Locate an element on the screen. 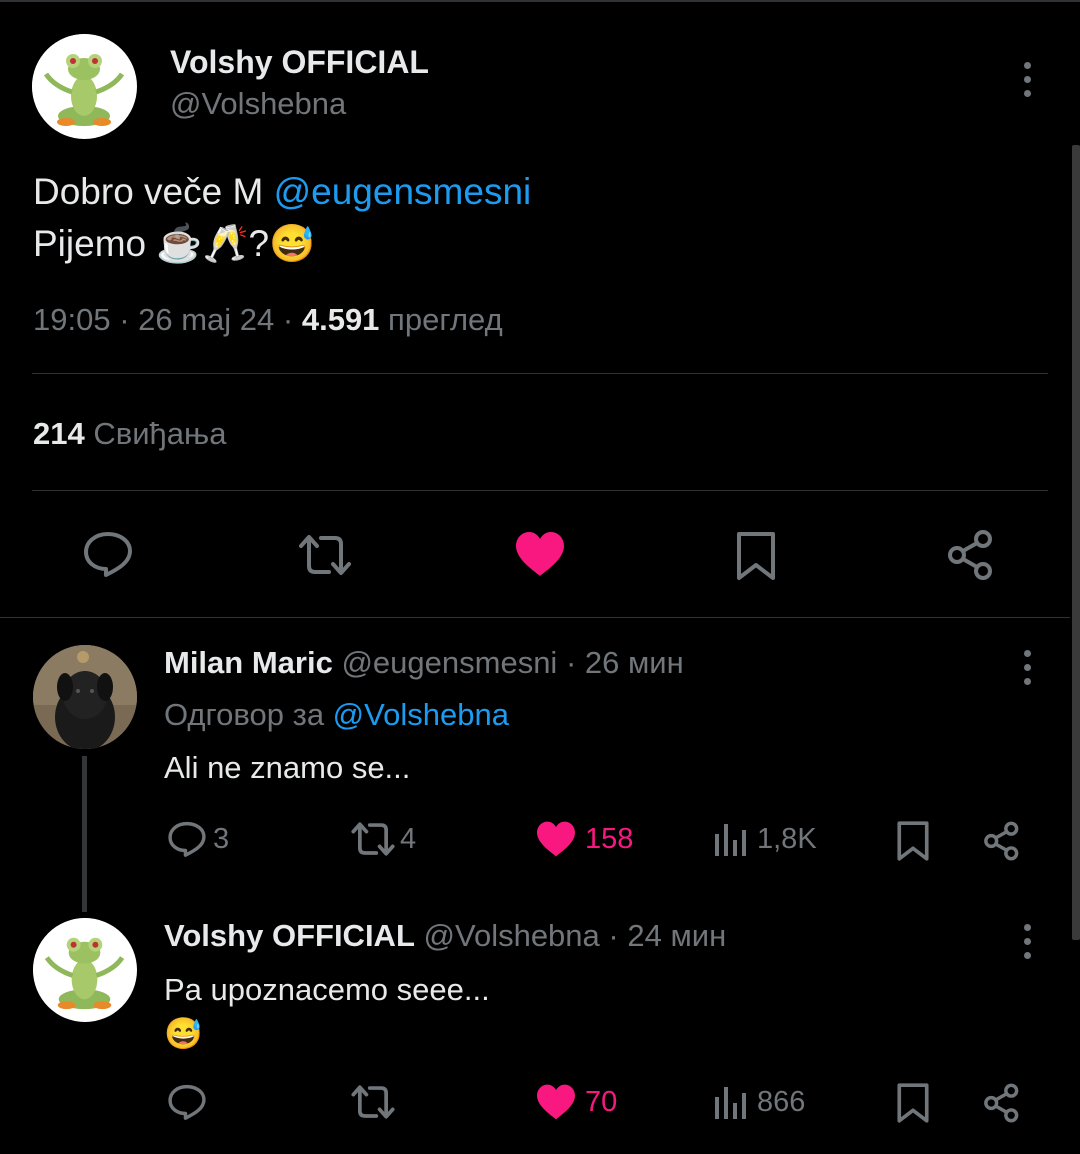 The height and width of the screenshot is (1154, 1080). reply2-time: 24 мин is located at coordinates (676, 935).